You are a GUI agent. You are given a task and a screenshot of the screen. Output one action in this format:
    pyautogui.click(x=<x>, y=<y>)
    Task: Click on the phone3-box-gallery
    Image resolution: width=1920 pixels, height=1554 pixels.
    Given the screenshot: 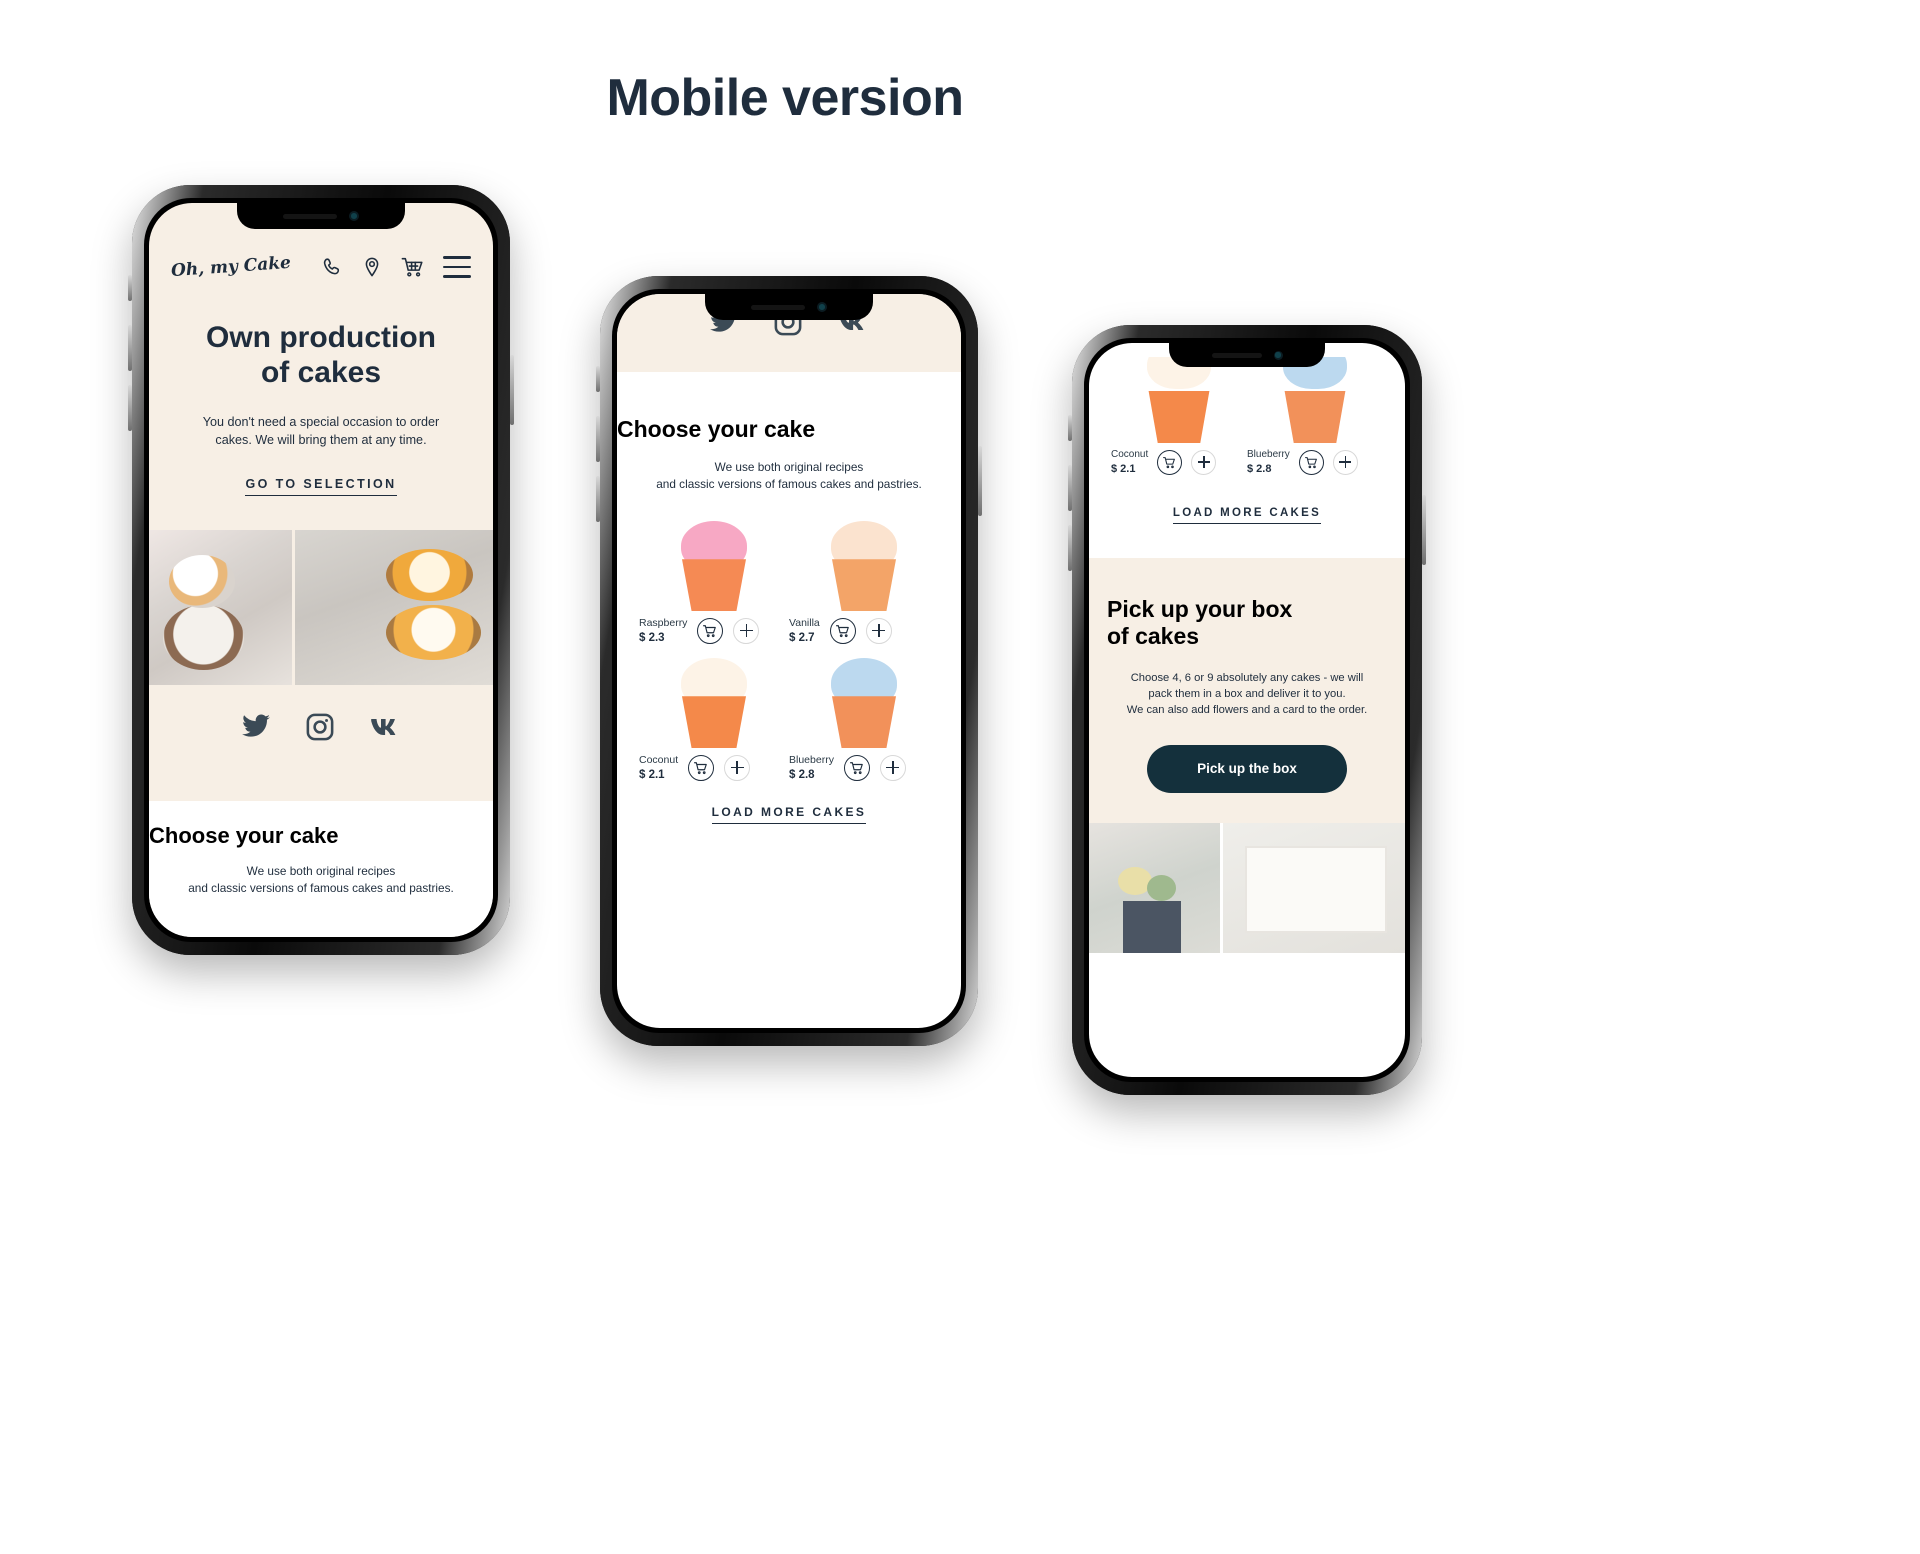 What is the action you would take?
    pyautogui.click(x=1247, y=887)
    